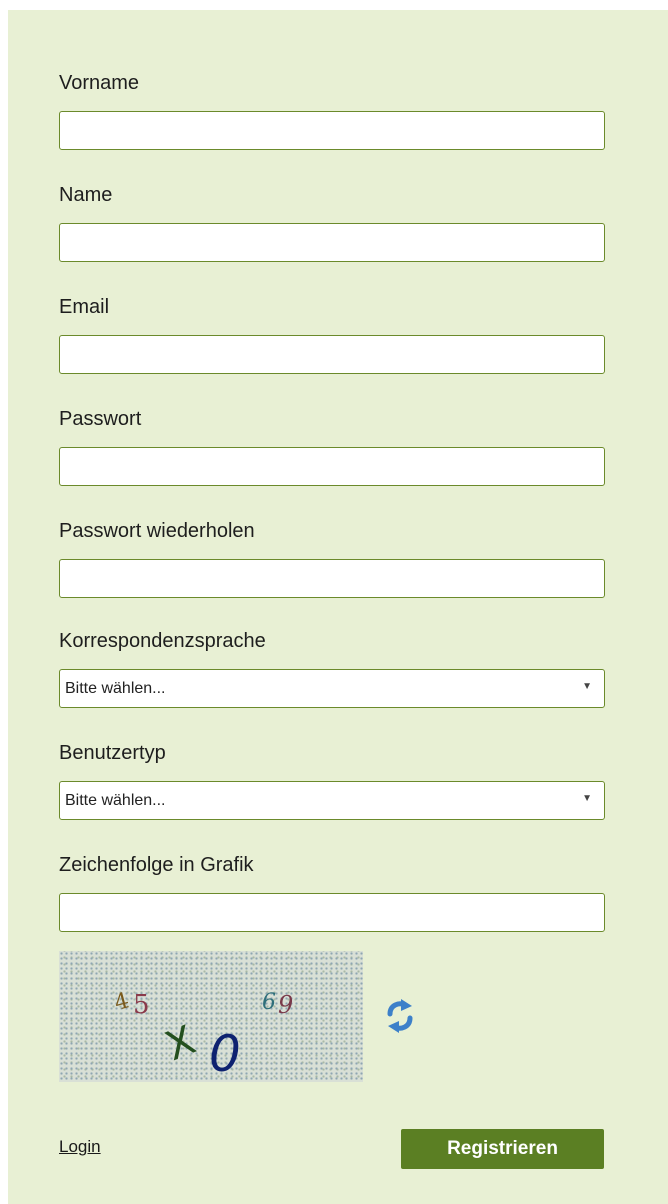 Image resolution: width=668 pixels, height=1204 pixels. I want to click on name-input, so click(332, 242).